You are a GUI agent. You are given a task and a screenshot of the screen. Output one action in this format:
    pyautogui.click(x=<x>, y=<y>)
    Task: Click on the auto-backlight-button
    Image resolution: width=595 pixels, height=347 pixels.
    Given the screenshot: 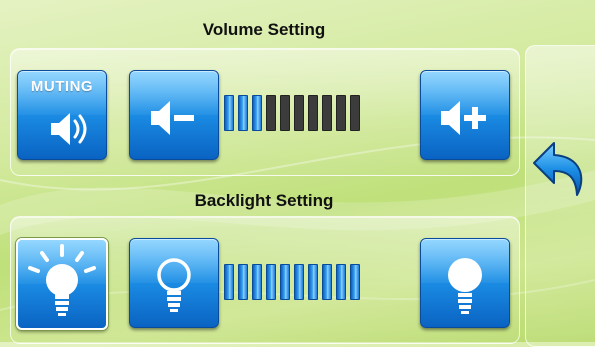 What is the action you would take?
    pyautogui.click(x=62, y=284)
    